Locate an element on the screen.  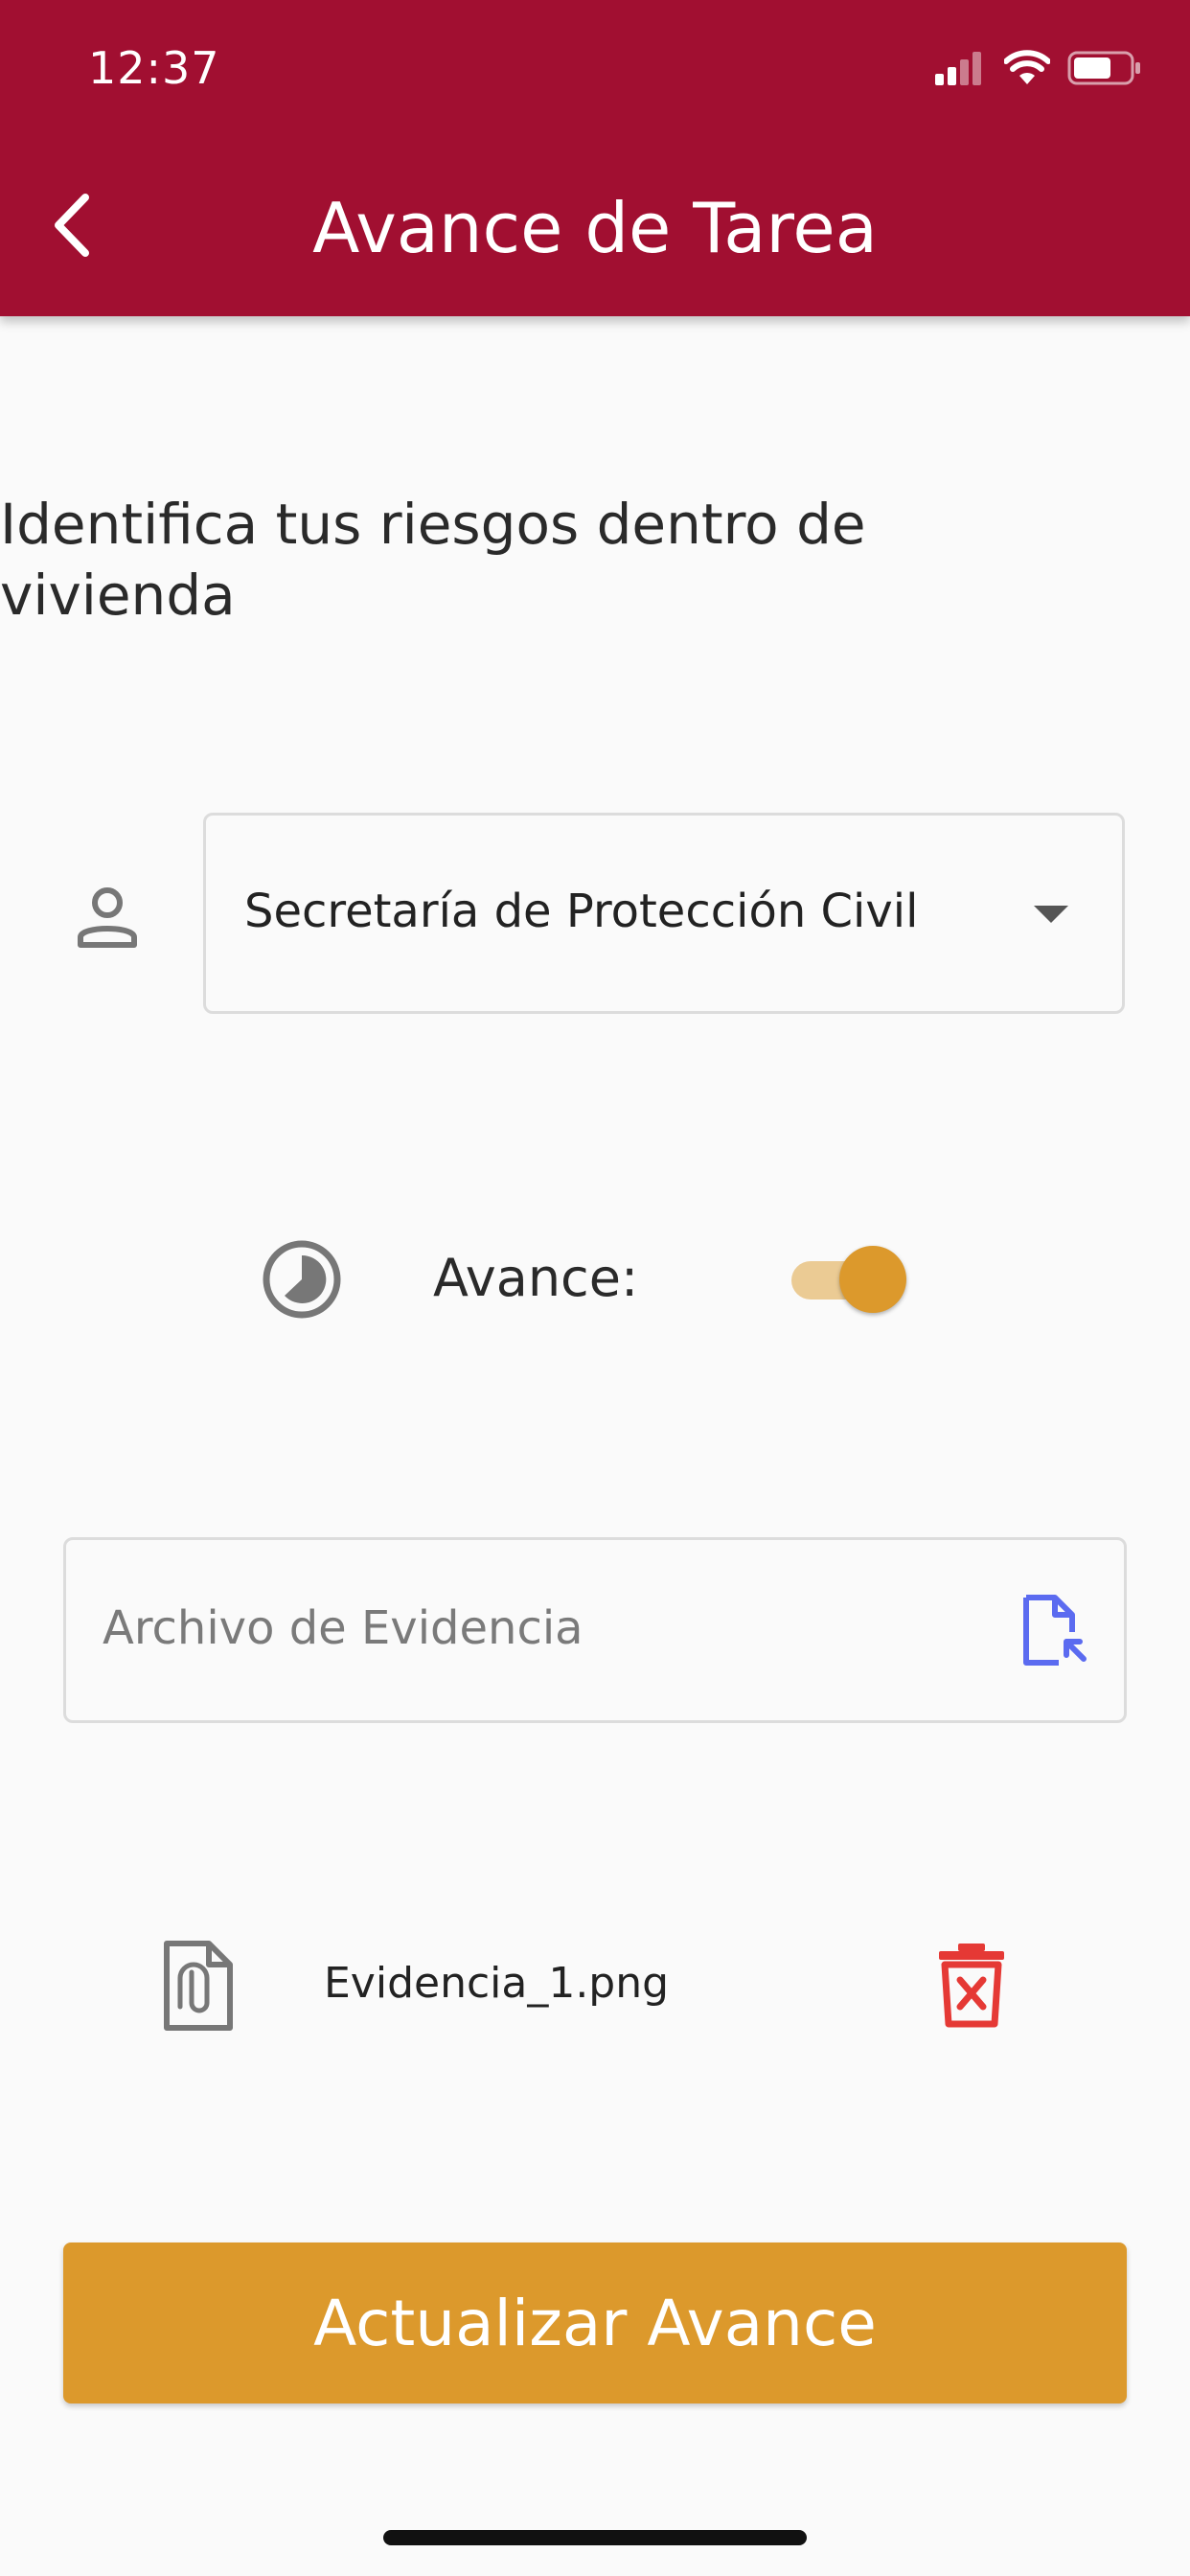
file-upload-icon is located at coordinates (1053, 1630).